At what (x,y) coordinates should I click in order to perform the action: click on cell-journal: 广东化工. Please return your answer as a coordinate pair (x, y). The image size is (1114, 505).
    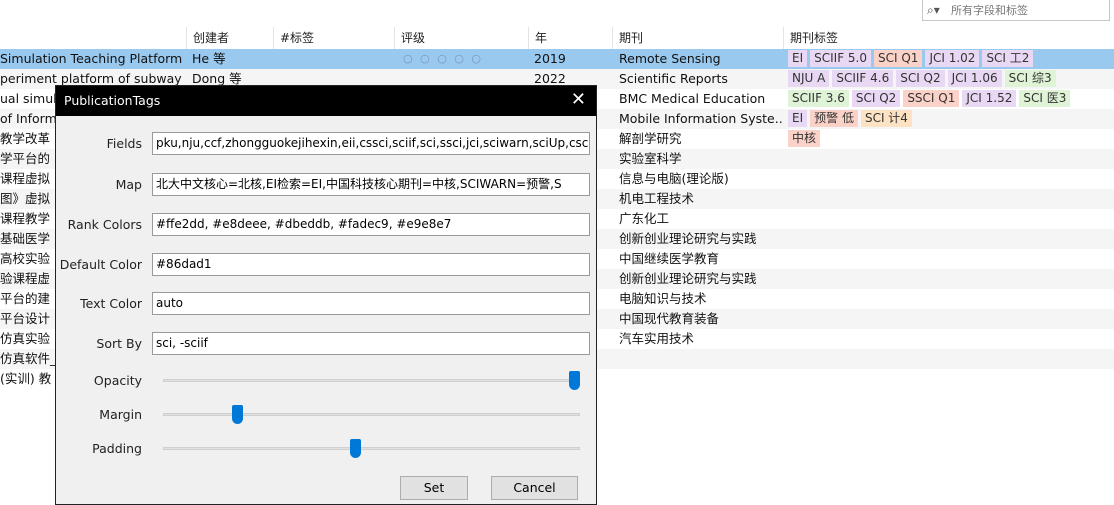
    Looking at the image, I should click on (644, 218).